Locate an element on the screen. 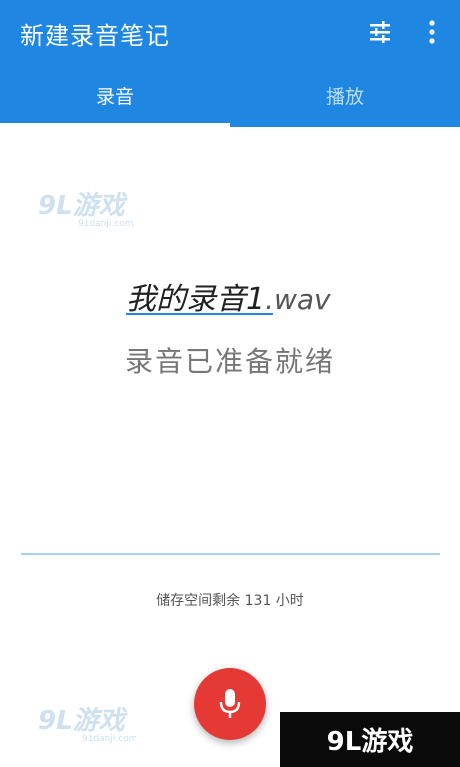  microphone-icon is located at coordinates (230, 703).